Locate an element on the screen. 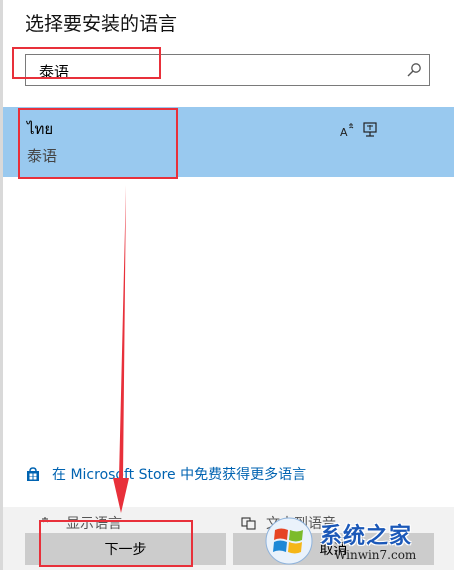 The image size is (454, 570). next-button: 下一步 is located at coordinates (125, 549).